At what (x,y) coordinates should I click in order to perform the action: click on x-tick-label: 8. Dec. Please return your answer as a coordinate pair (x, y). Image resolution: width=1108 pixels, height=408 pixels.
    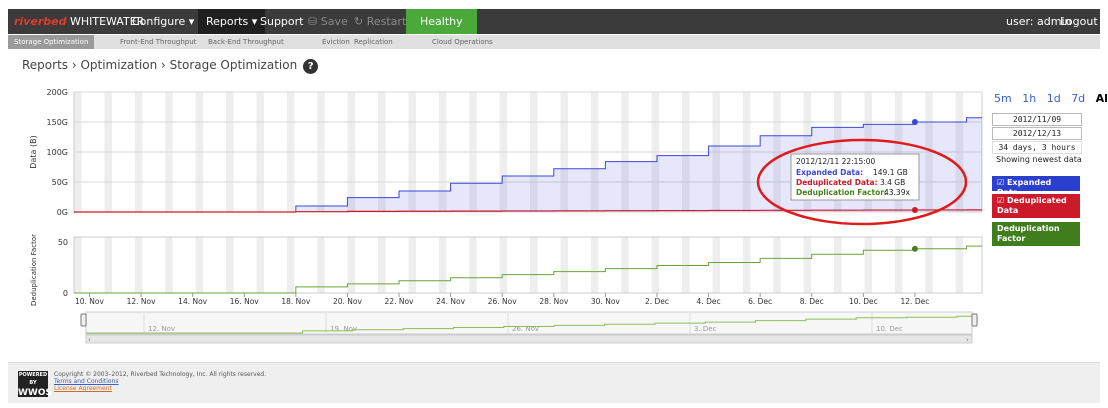
    Looking at the image, I should click on (812, 301).